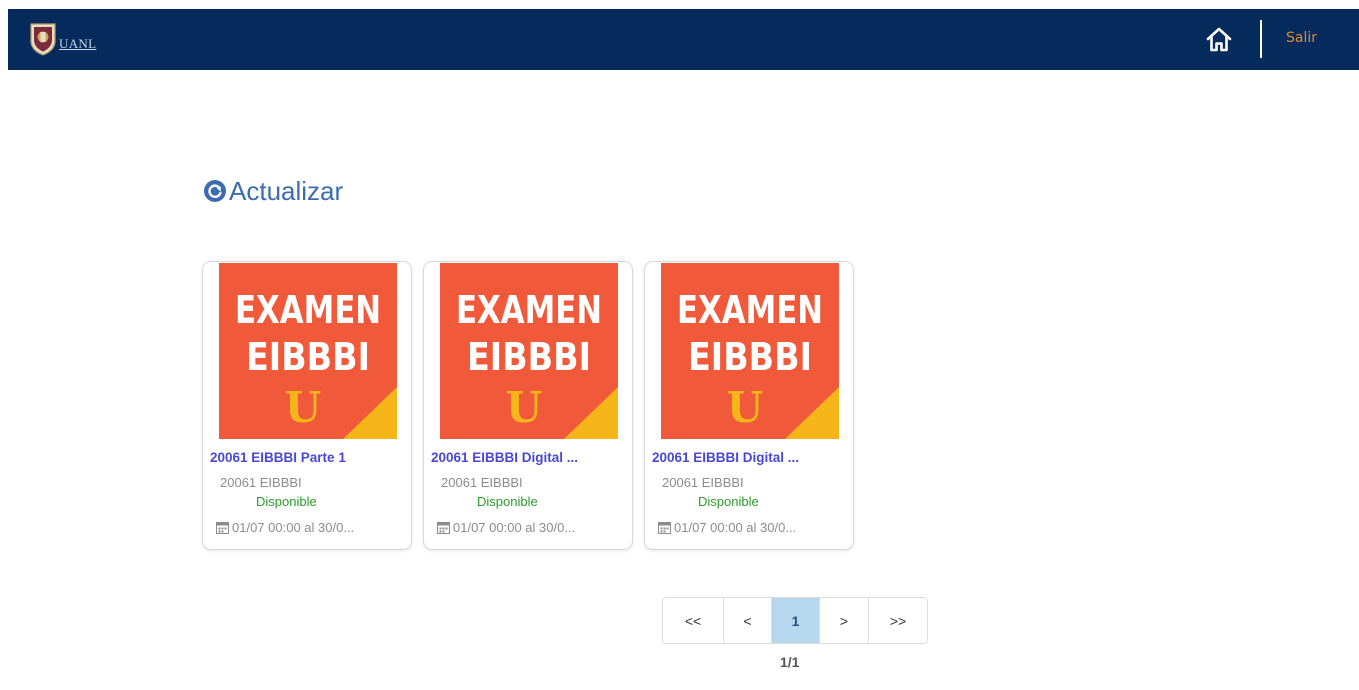 The width and height of the screenshot is (1359, 690). What do you see at coordinates (1301, 38) in the screenshot?
I see `logout-link: Salir` at bounding box center [1301, 38].